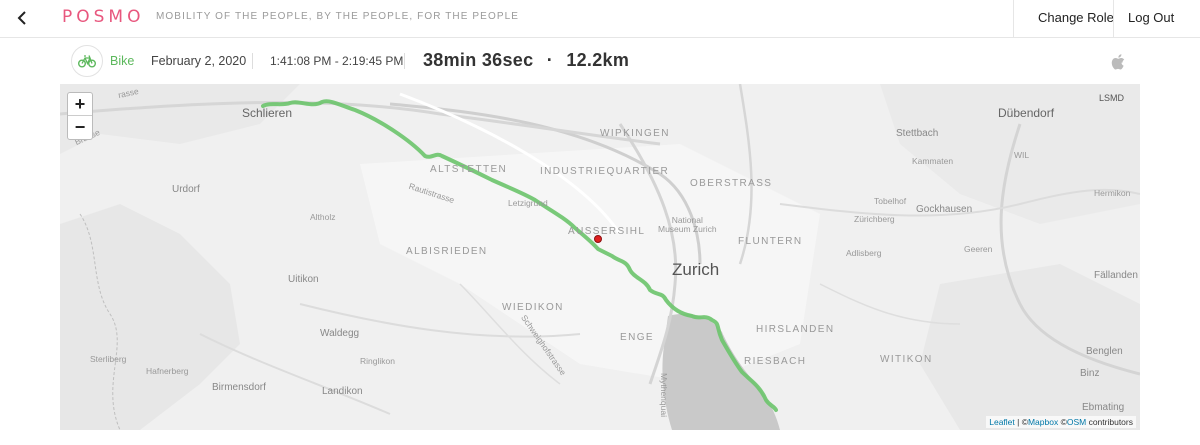 Image resolution: width=1200 pixels, height=445 pixels. I want to click on back-button, so click(23, 18).